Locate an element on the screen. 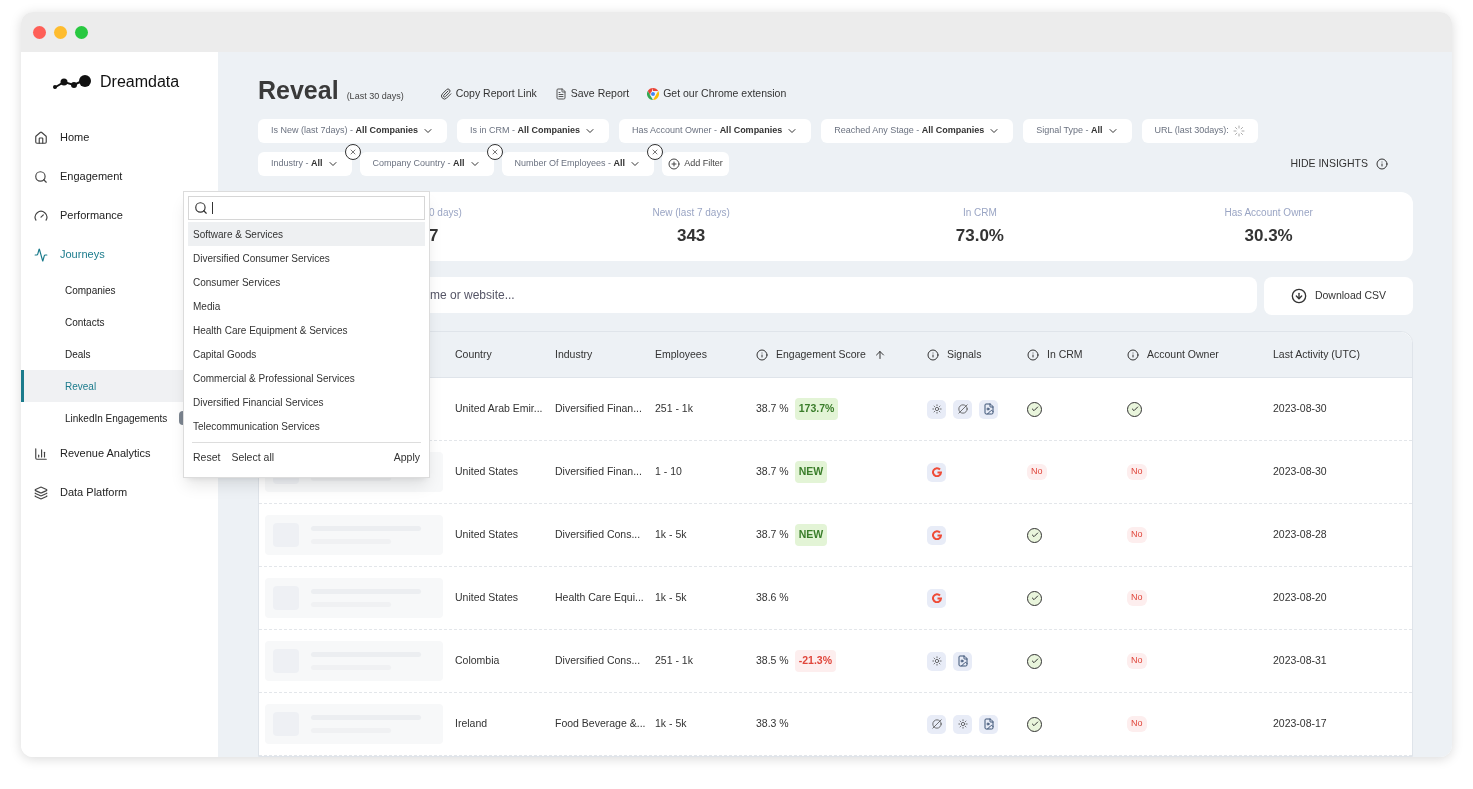 The width and height of the screenshot is (1473, 789). table-cell: 38.6 % is located at coordinates (772, 598).